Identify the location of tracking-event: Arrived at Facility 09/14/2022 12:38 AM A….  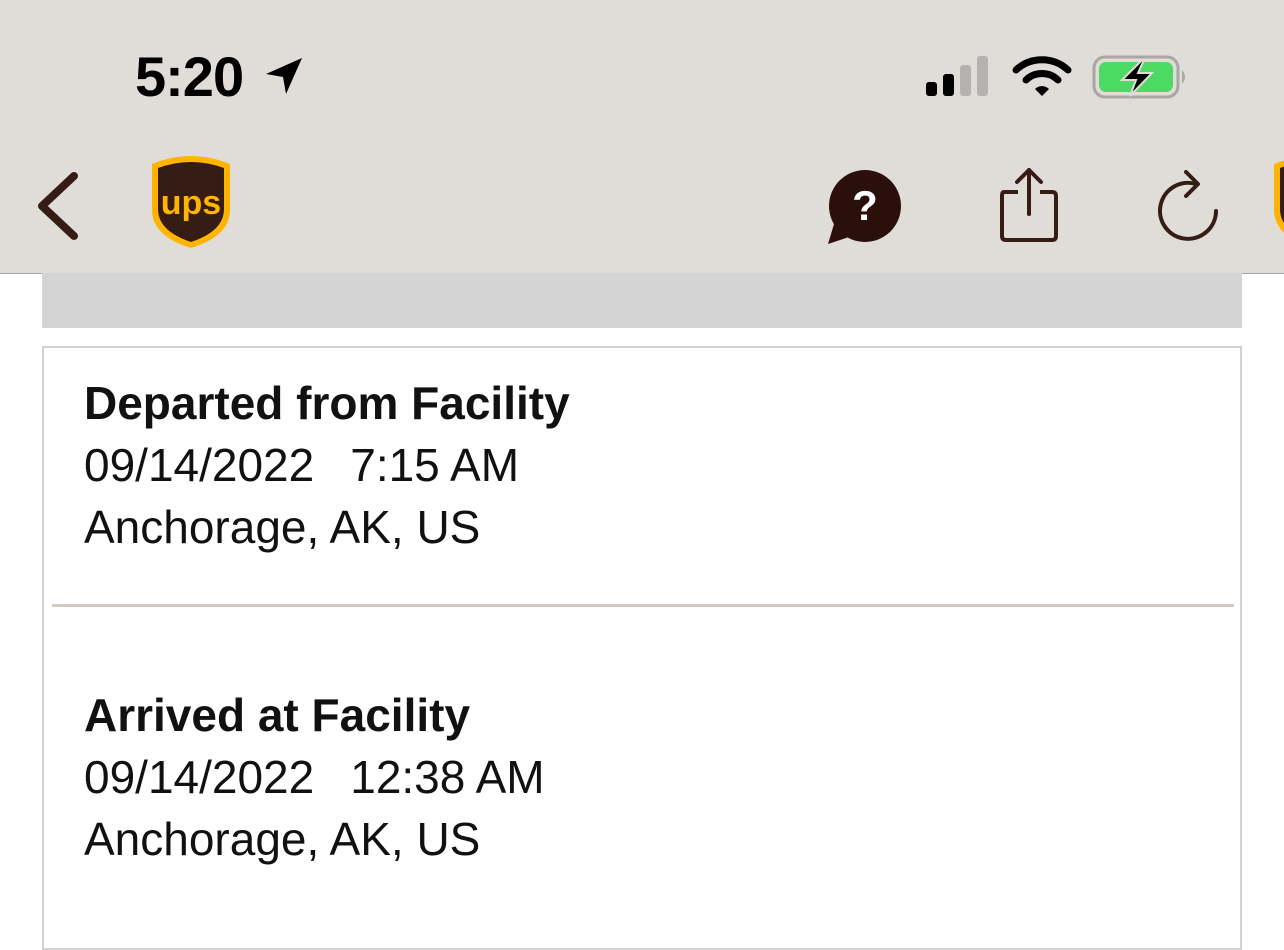
(314, 777).